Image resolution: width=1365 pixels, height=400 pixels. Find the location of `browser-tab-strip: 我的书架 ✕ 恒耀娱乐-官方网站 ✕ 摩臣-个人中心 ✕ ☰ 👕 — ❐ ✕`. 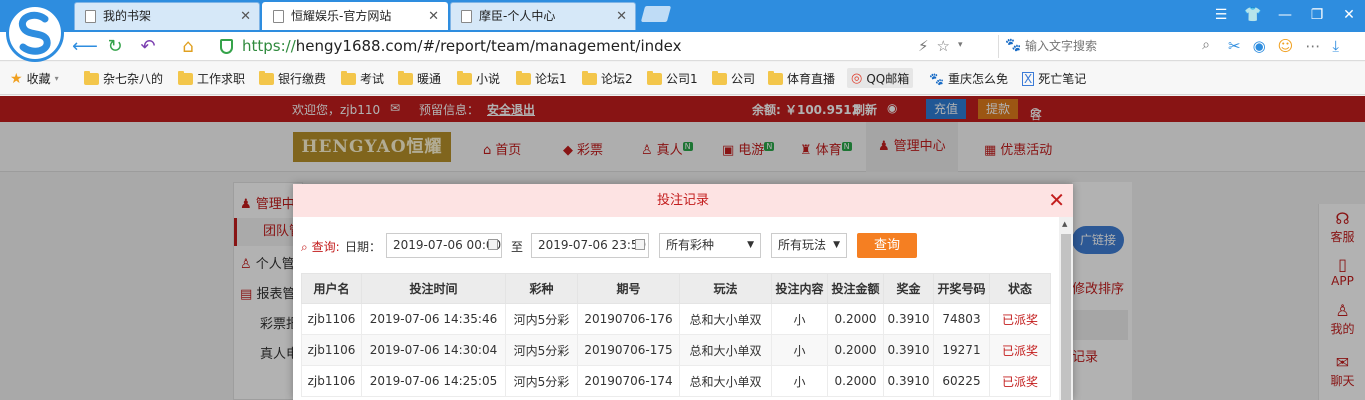

browser-tab-strip: 我的书架 ✕ 恒耀娱乐-官方网站 ✕ 摩臣-个人中心 ✕ ☰ 👕 — ❐ ✕ is located at coordinates (682, 16).